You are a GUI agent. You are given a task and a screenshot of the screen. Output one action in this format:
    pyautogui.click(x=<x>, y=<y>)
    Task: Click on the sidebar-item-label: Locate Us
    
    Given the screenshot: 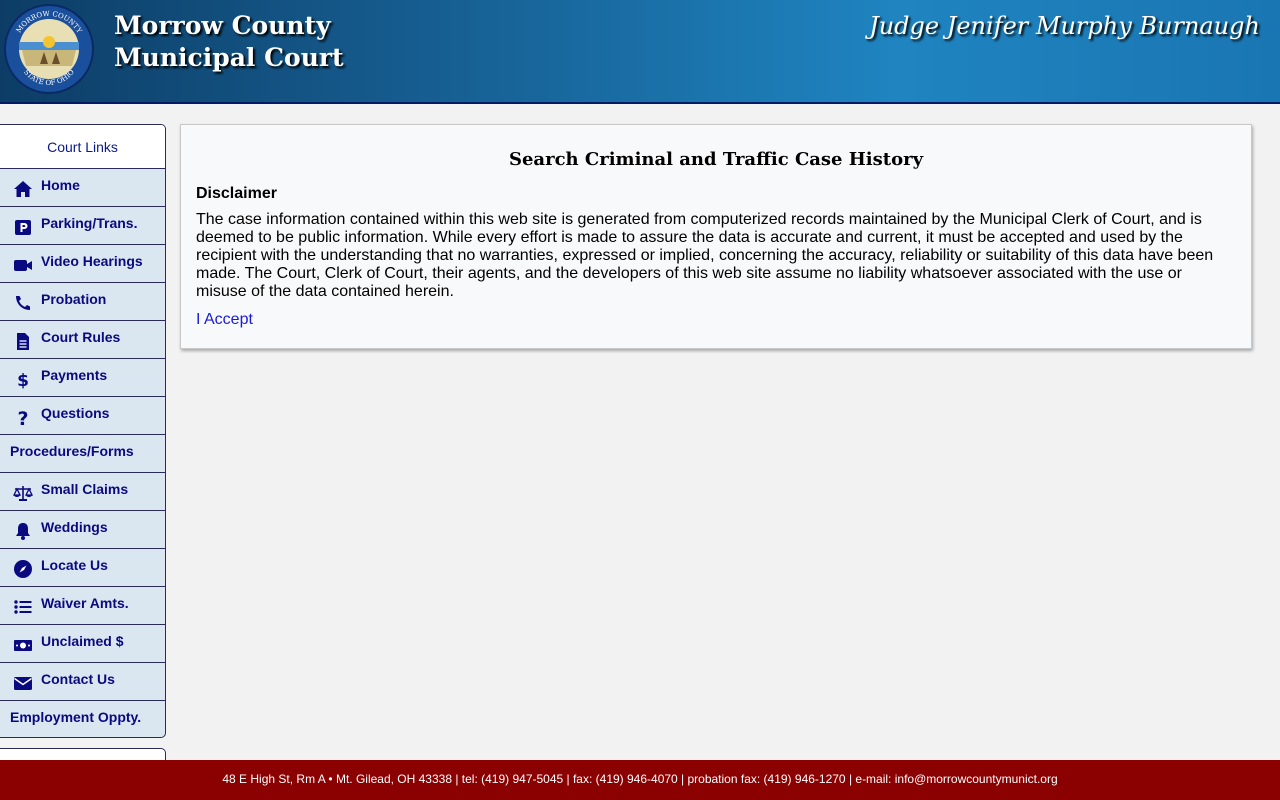 What is the action you would take?
    pyautogui.click(x=74, y=565)
    